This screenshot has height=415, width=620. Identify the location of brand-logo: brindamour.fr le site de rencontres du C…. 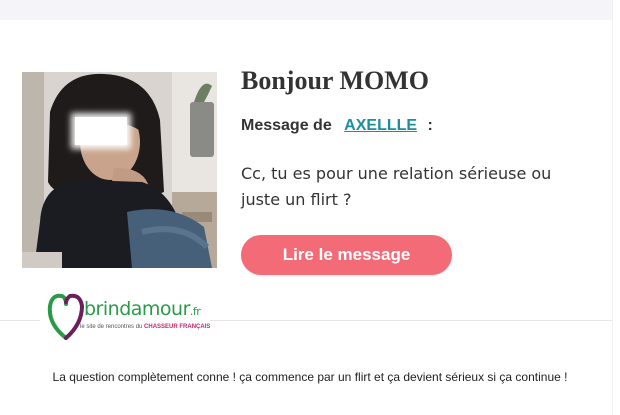
(125, 316).